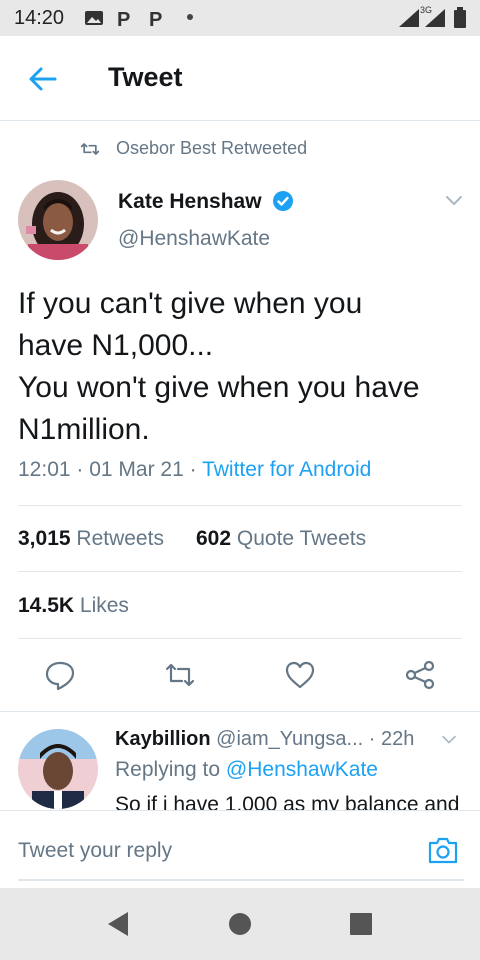 The height and width of the screenshot is (960, 480). I want to click on reply-author-avatar-image, so click(58, 769).